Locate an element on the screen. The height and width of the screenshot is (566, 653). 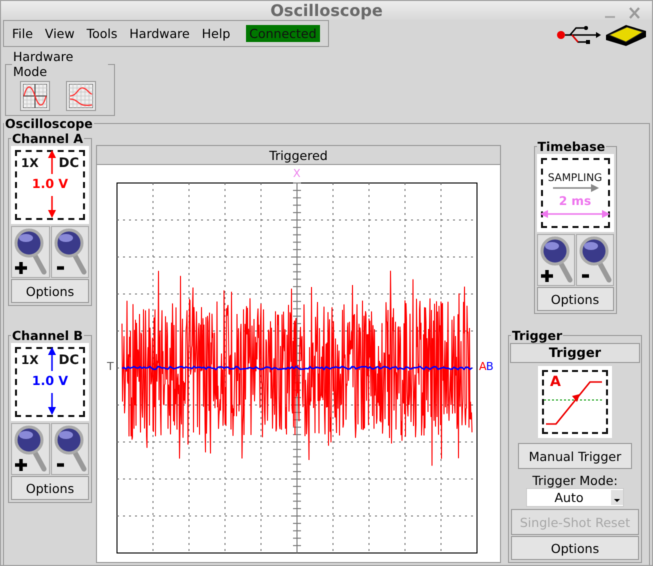
menu-item: Hardware is located at coordinates (159, 33).